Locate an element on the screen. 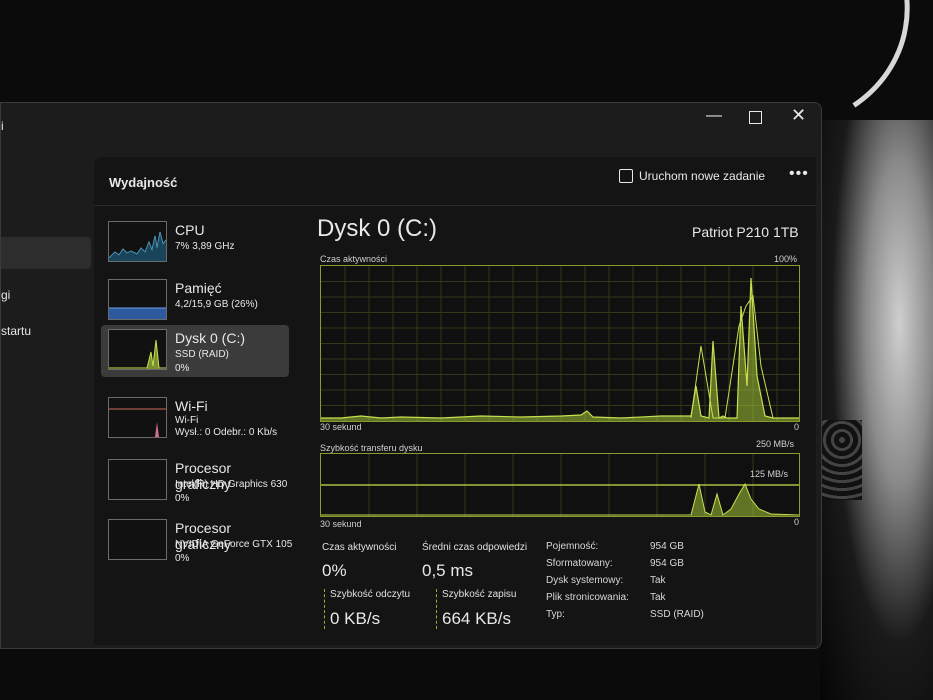 The width and height of the screenshot is (933, 700). active-time-value: 0% is located at coordinates (334, 570).